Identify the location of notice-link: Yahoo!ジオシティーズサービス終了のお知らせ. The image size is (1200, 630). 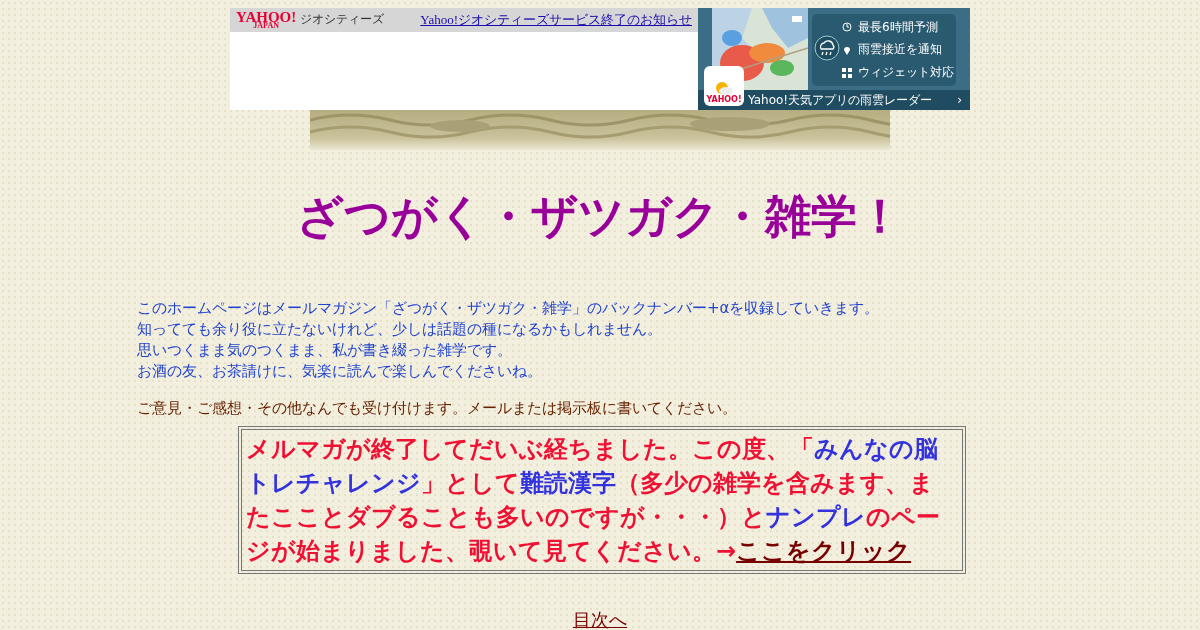
(556, 20).